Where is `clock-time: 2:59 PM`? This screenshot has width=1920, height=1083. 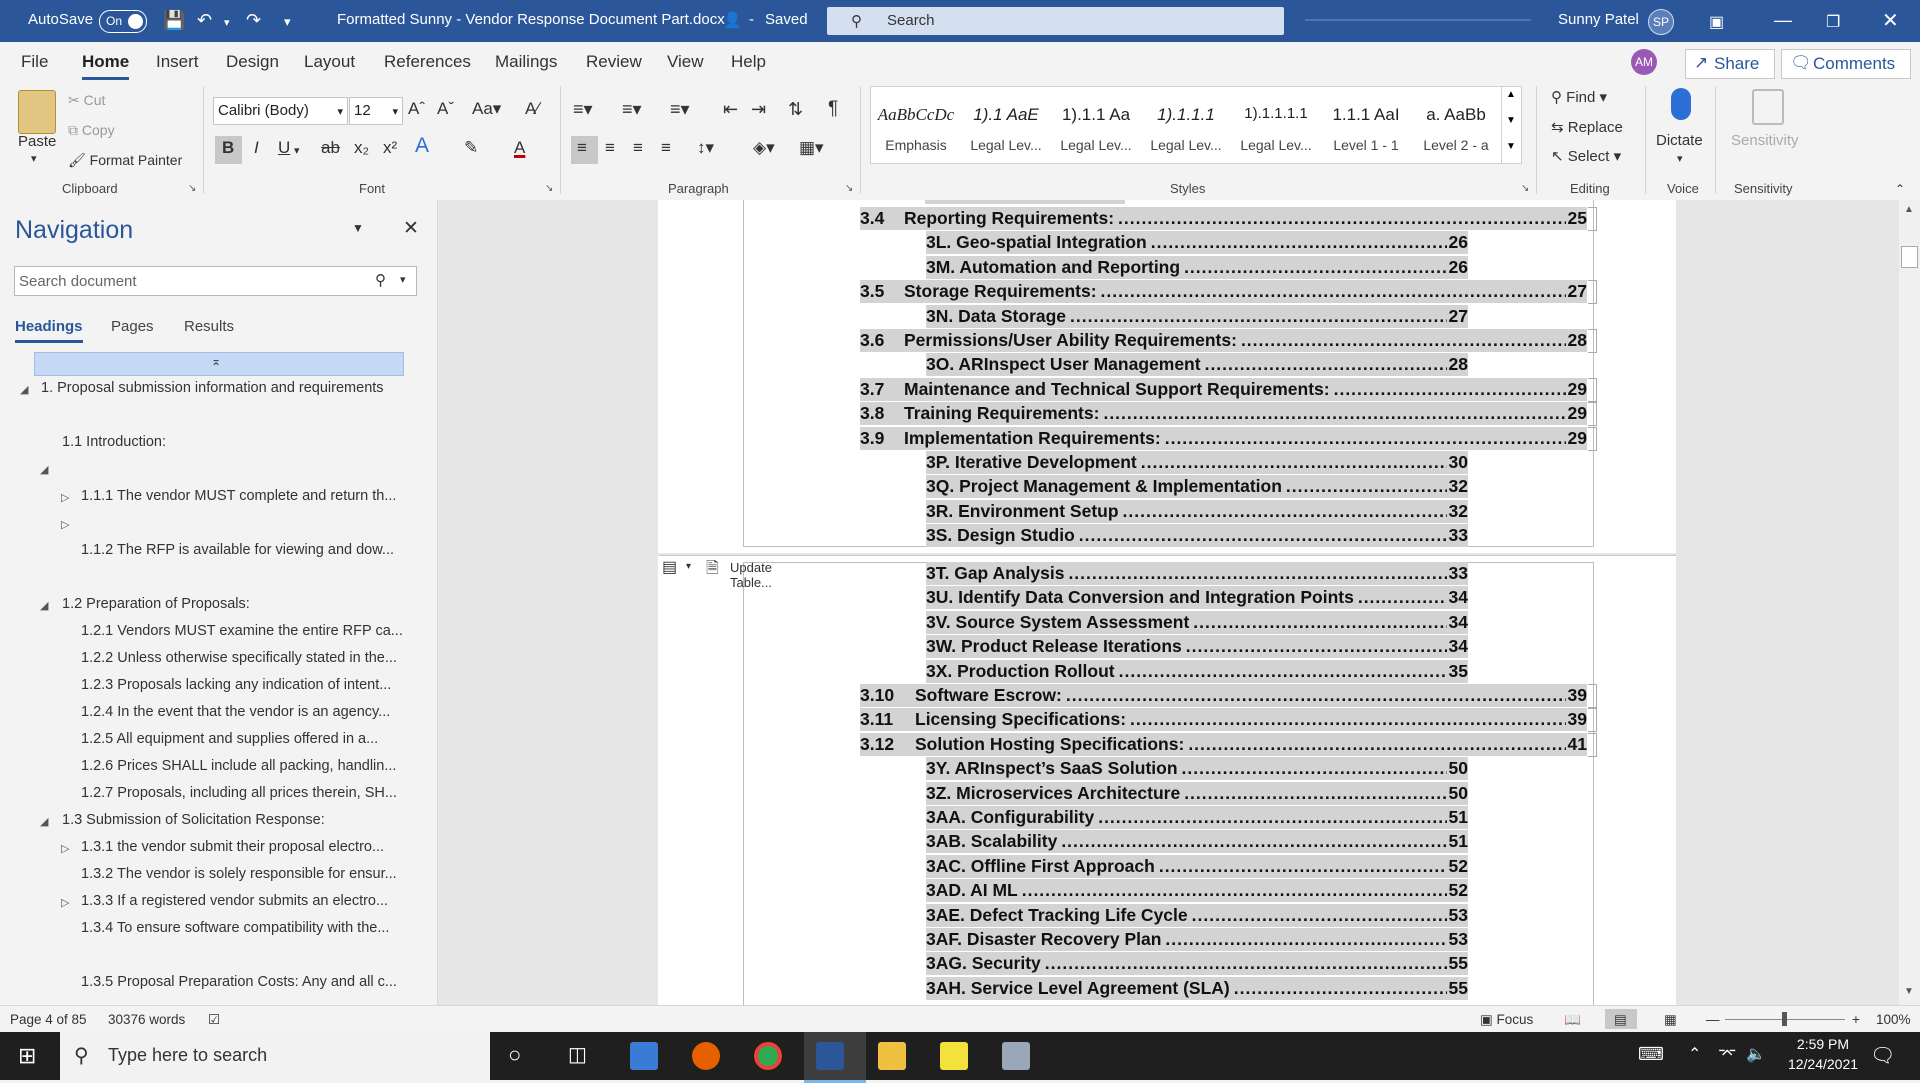
clock-time: 2:59 PM is located at coordinates (1823, 1044).